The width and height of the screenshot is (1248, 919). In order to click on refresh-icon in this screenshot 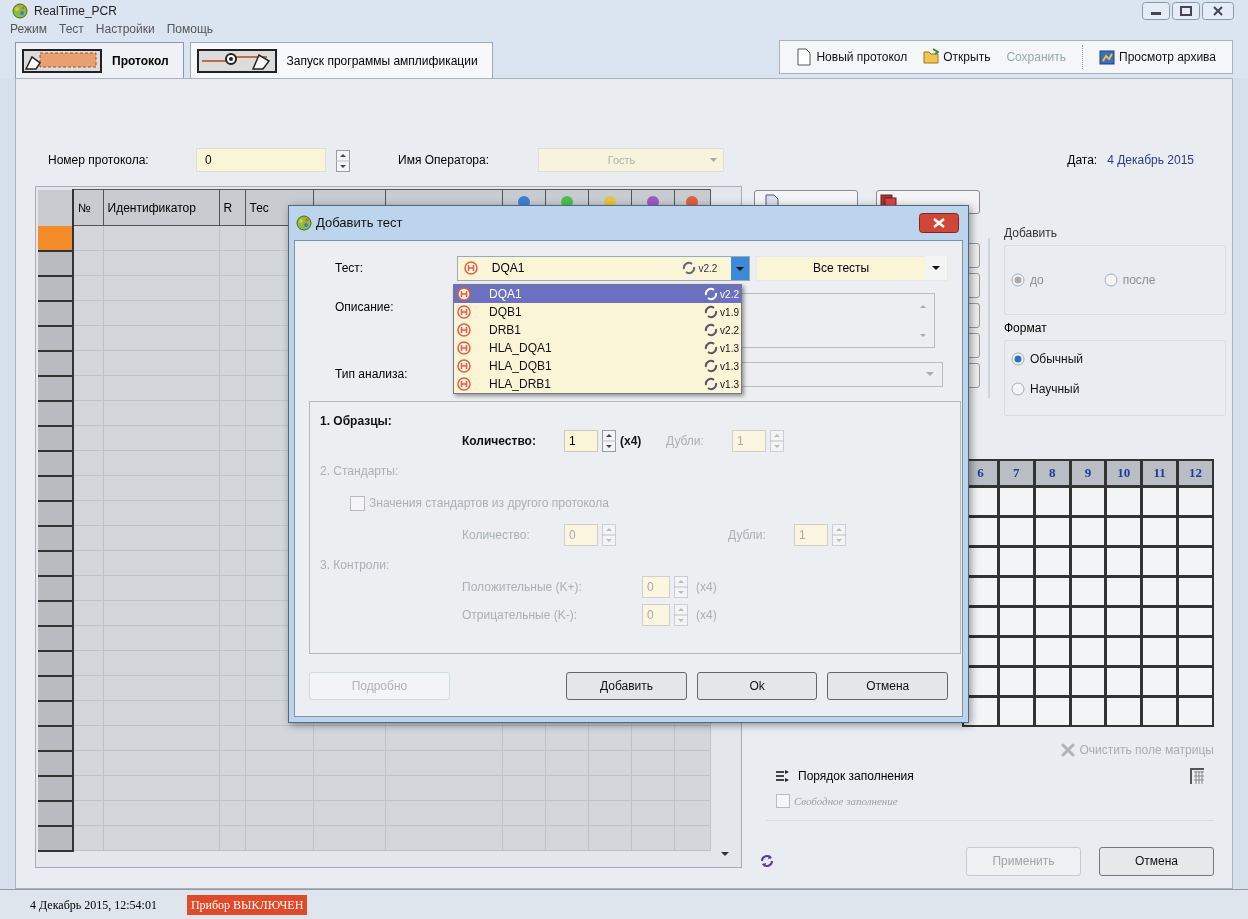, I will do `click(767, 861)`.